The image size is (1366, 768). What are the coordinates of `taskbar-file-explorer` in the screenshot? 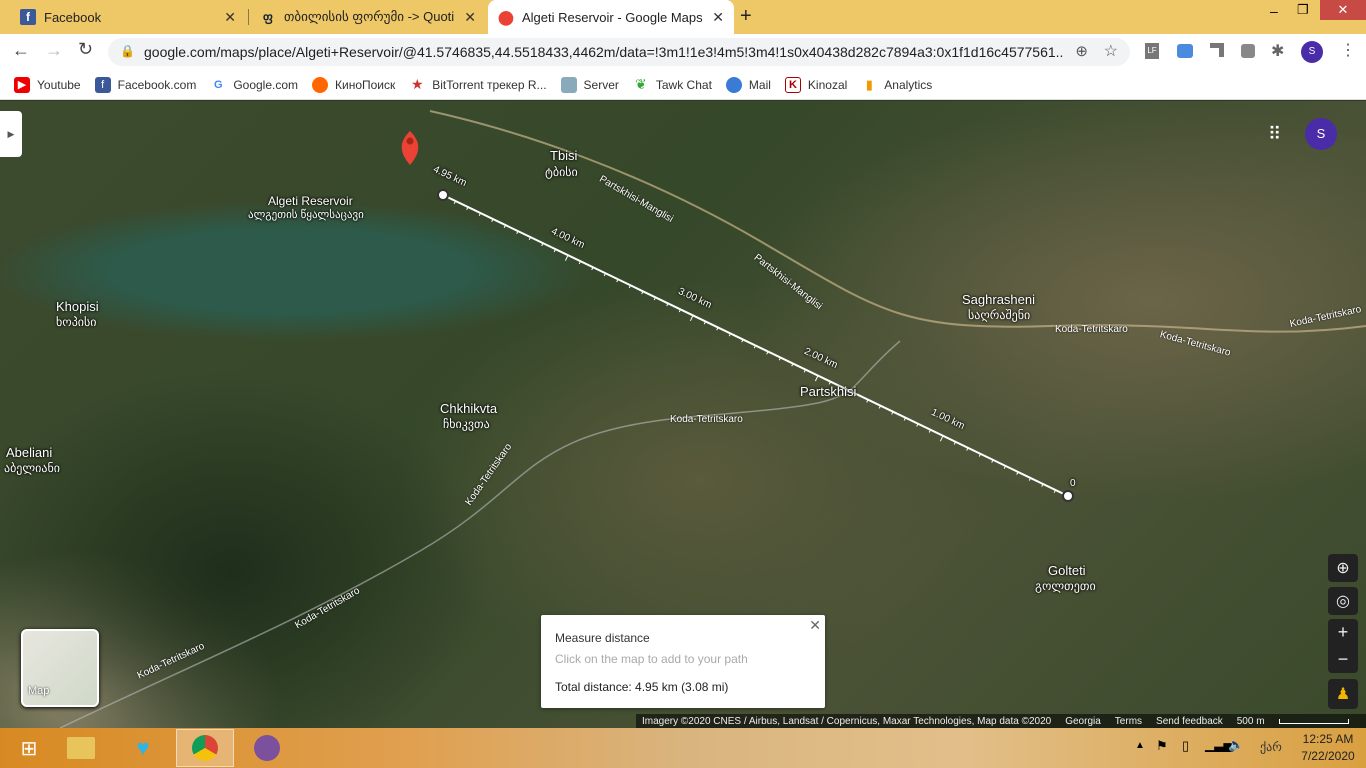 It's located at (81, 748).